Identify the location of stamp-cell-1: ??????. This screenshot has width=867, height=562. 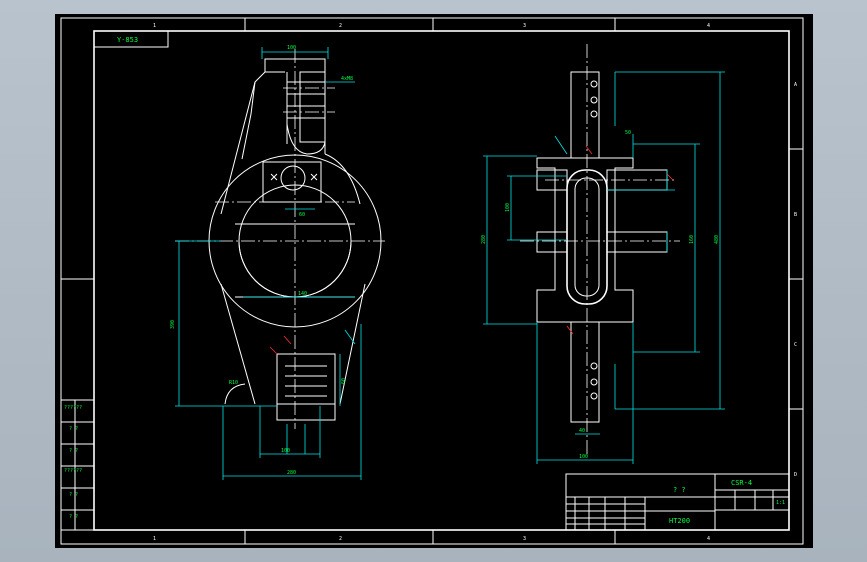
(73, 408).